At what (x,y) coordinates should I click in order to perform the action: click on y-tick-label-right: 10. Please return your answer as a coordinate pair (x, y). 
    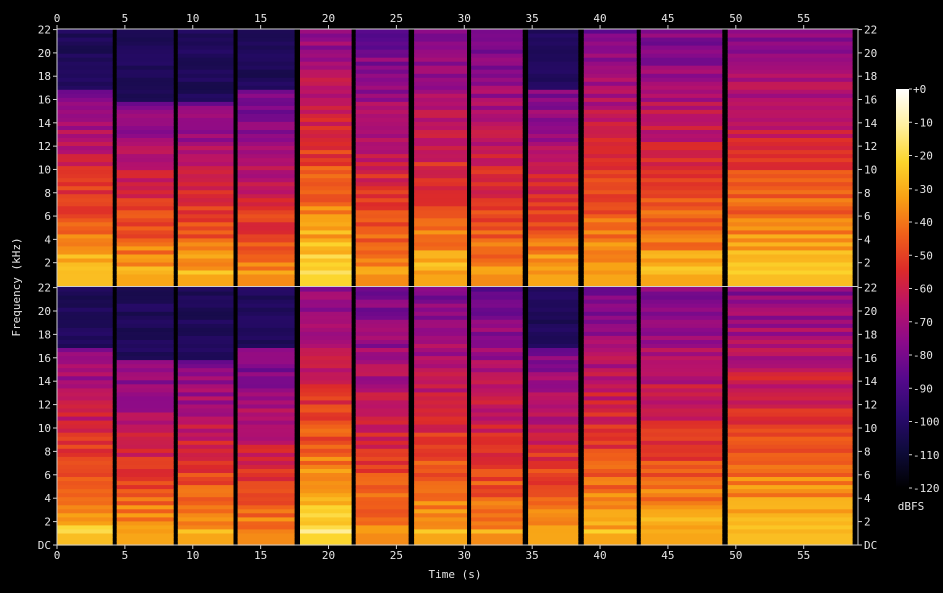
    Looking at the image, I should click on (870, 428).